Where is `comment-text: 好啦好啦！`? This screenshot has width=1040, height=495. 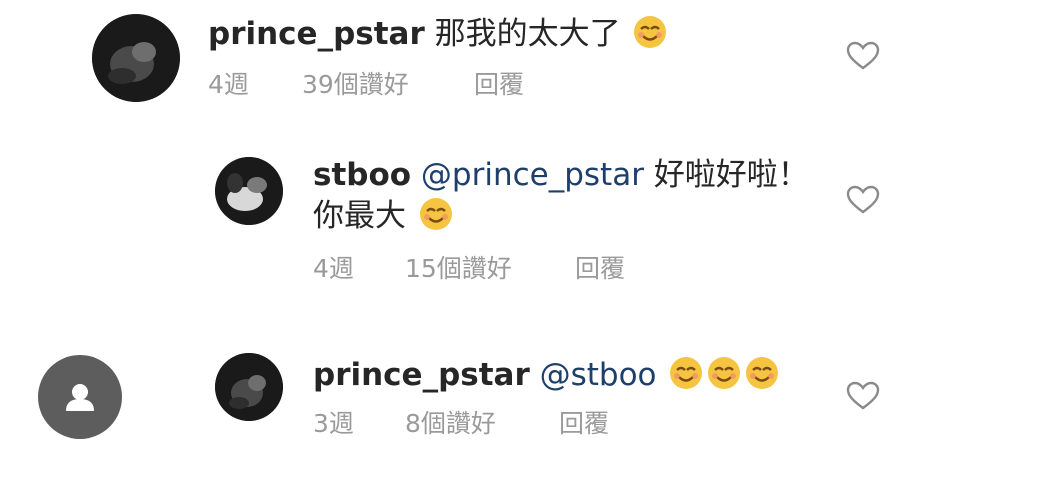
comment-text: 好啦好啦！ is located at coordinates (731, 175).